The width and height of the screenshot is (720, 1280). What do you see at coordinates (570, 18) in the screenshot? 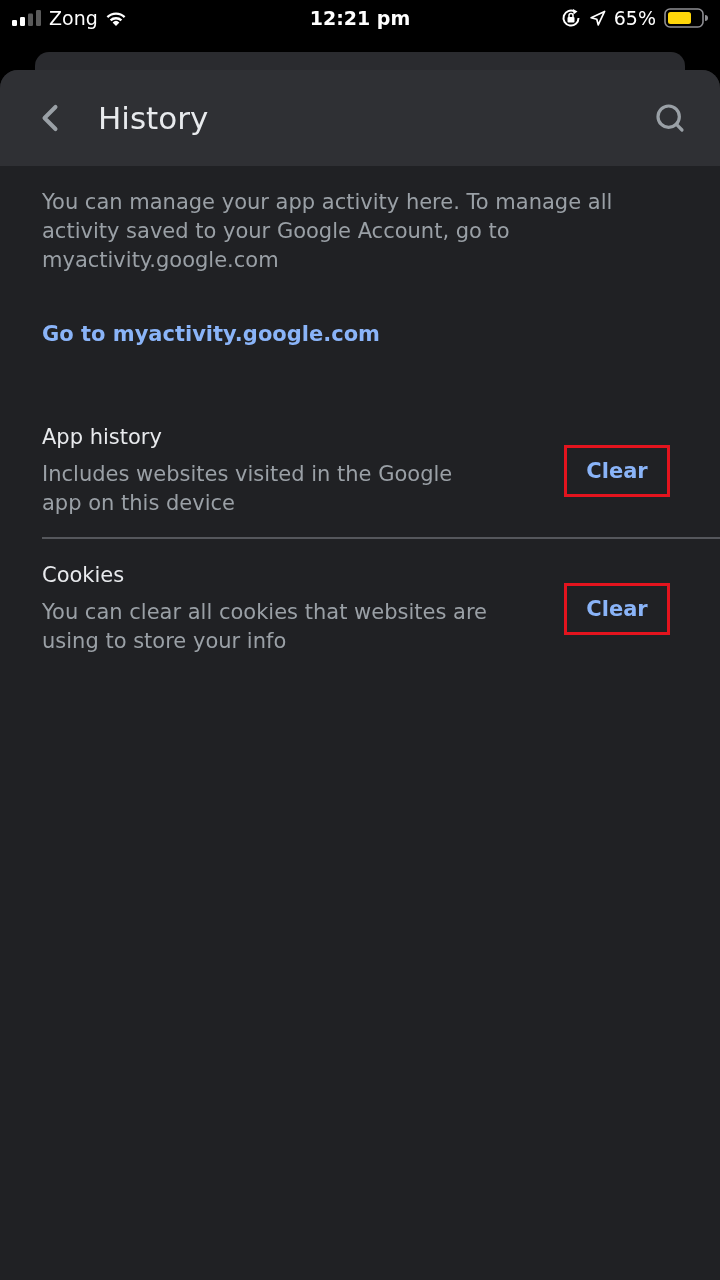
I see `rotation-lock-icon` at bounding box center [570, 18].